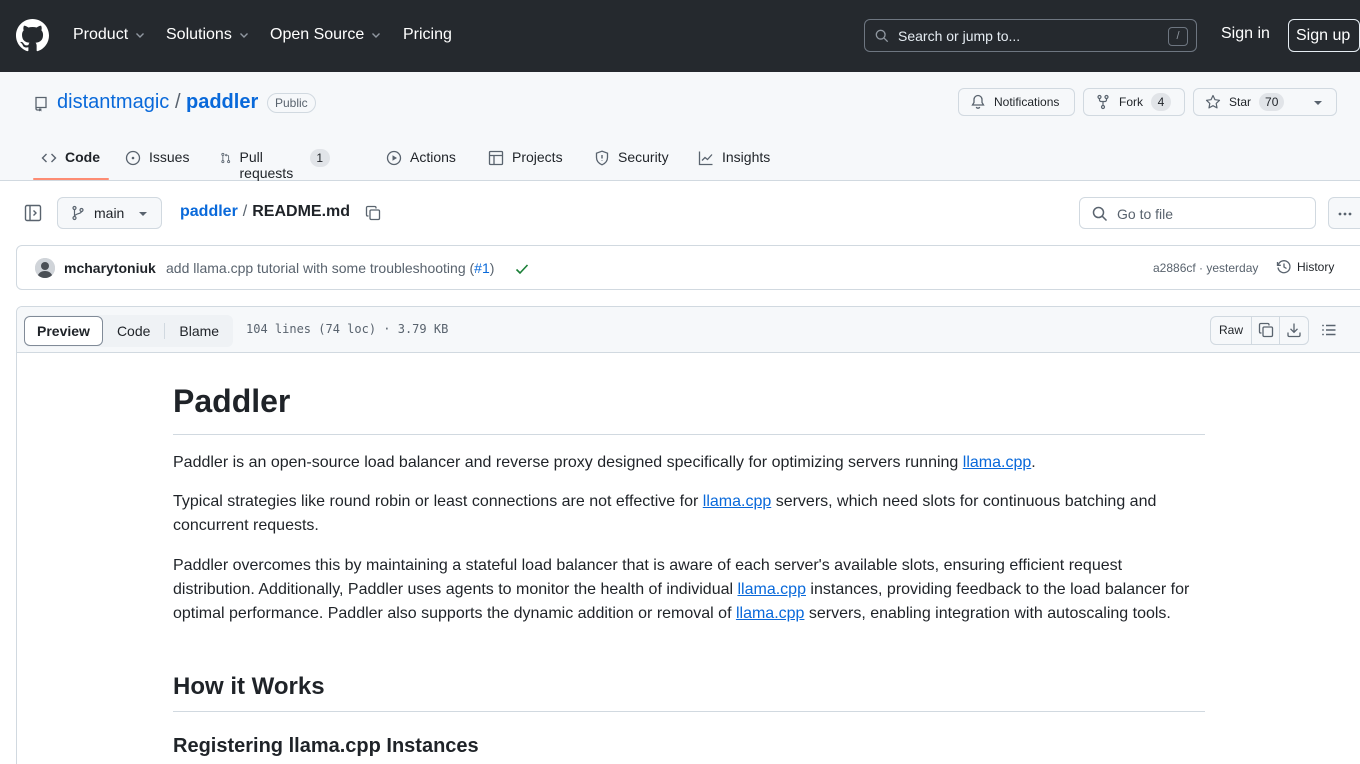 Image resolution: width=1360 pixels, height=764 pixels. Describe the element at coordinates (433, 157) in the screenshot. I see `tab-actions-label: Actions` at that location.